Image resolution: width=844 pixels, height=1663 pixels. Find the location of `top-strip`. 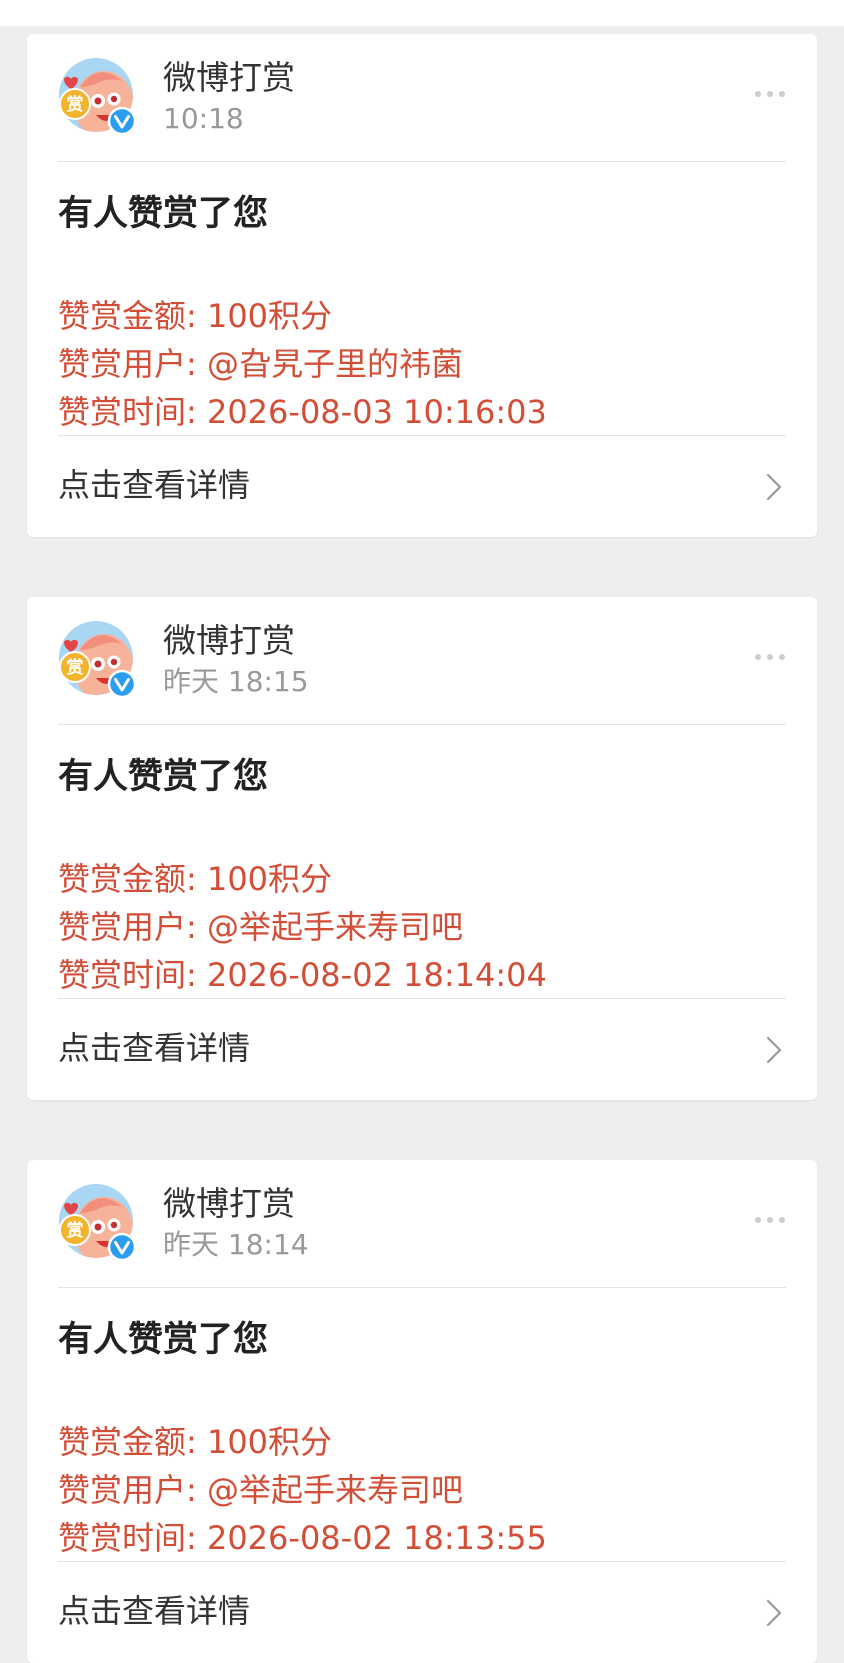

top-strip is located at coordinates (422, 13).